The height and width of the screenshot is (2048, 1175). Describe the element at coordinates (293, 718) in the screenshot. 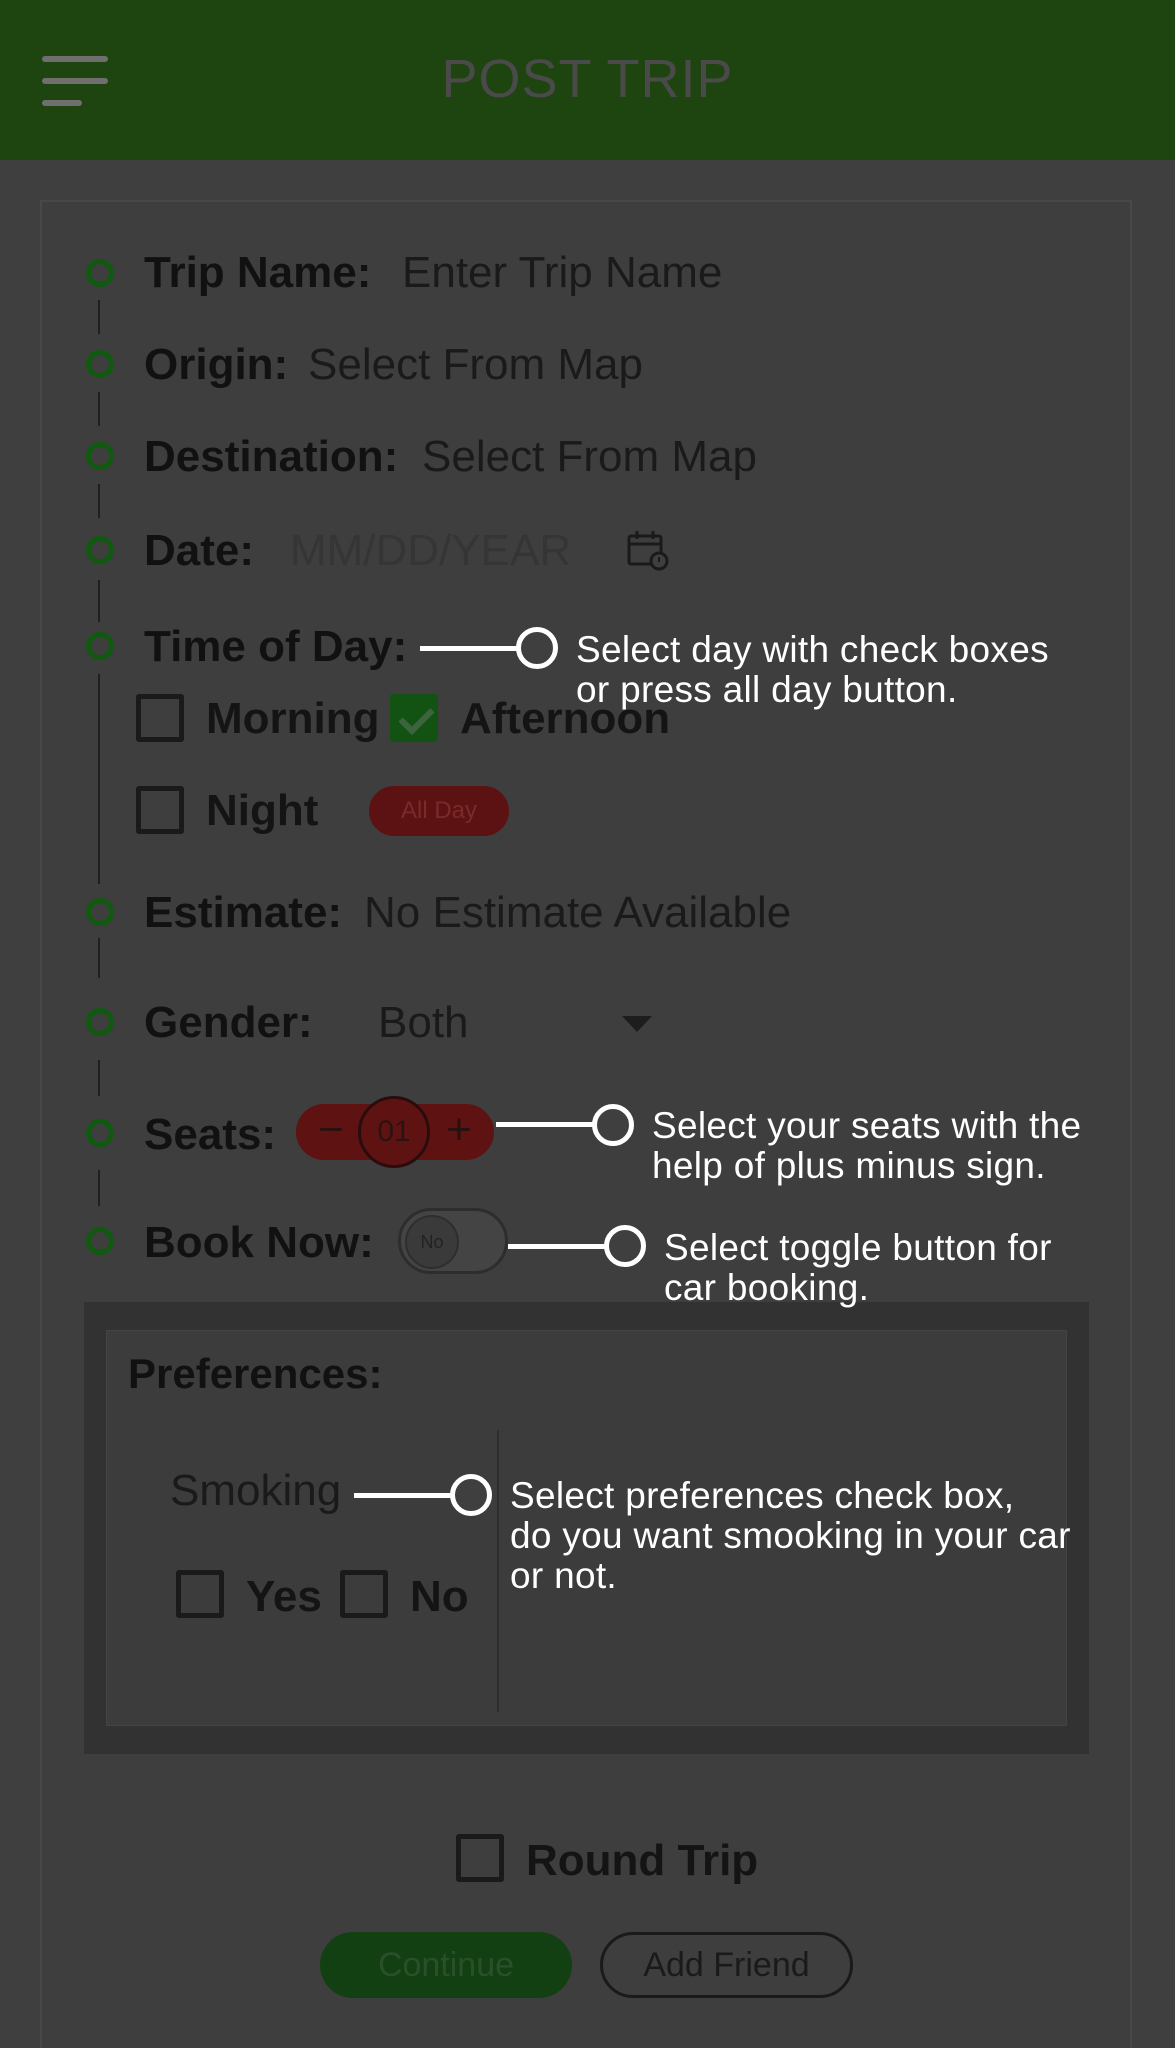

I see `morning-label: Morning` at that location.